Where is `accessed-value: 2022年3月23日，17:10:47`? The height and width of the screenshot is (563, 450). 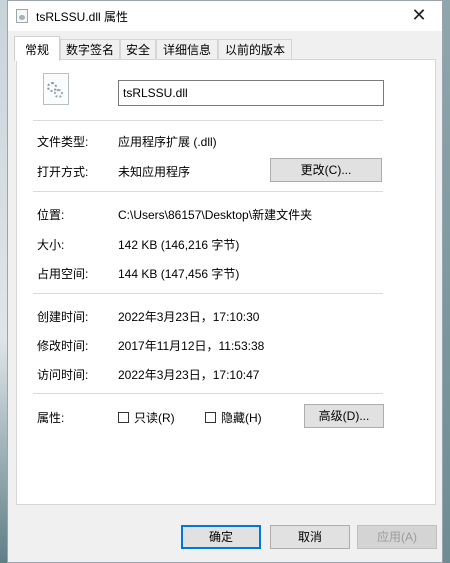
accessed-value: 2022年3月23日，17:10:47 is located at coordinates (189, 375).